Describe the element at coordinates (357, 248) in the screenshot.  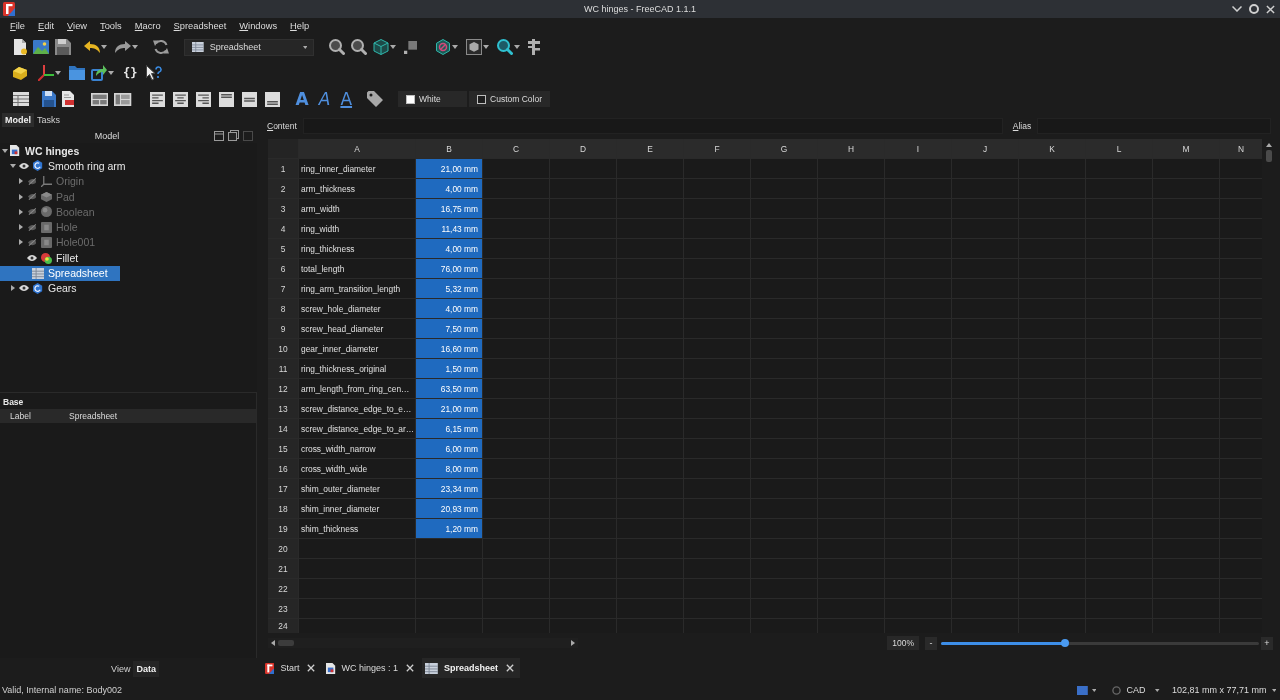
I see `table-cell: ring_thickness` at that location.